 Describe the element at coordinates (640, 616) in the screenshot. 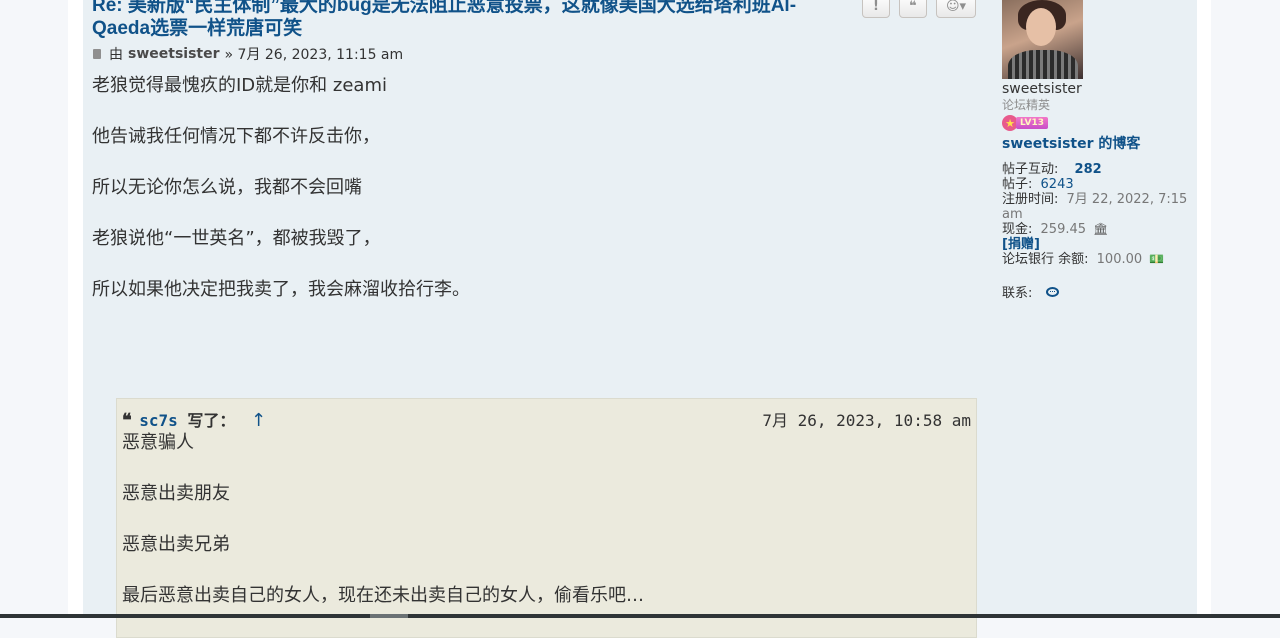

I see `bottom-scrollbar` at that location.